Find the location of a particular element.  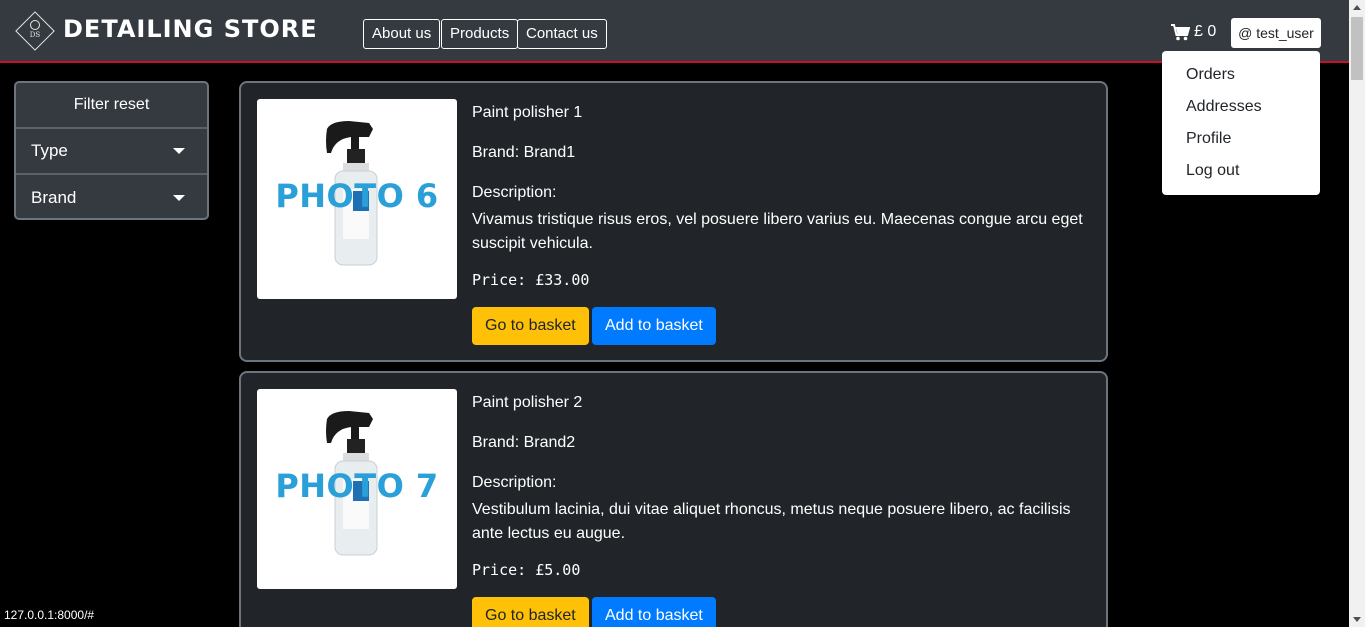

product-image: PHOTO 6 is located at coordinates (357, 199).